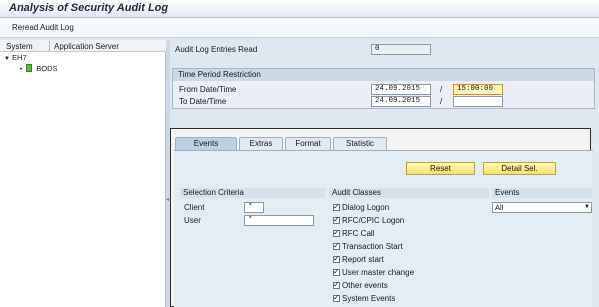  What do you see at coordinates (252, 193) in the screenshot?
I see `selection-criteria-header: Selection Criteria` at bounding box center [252, 193].